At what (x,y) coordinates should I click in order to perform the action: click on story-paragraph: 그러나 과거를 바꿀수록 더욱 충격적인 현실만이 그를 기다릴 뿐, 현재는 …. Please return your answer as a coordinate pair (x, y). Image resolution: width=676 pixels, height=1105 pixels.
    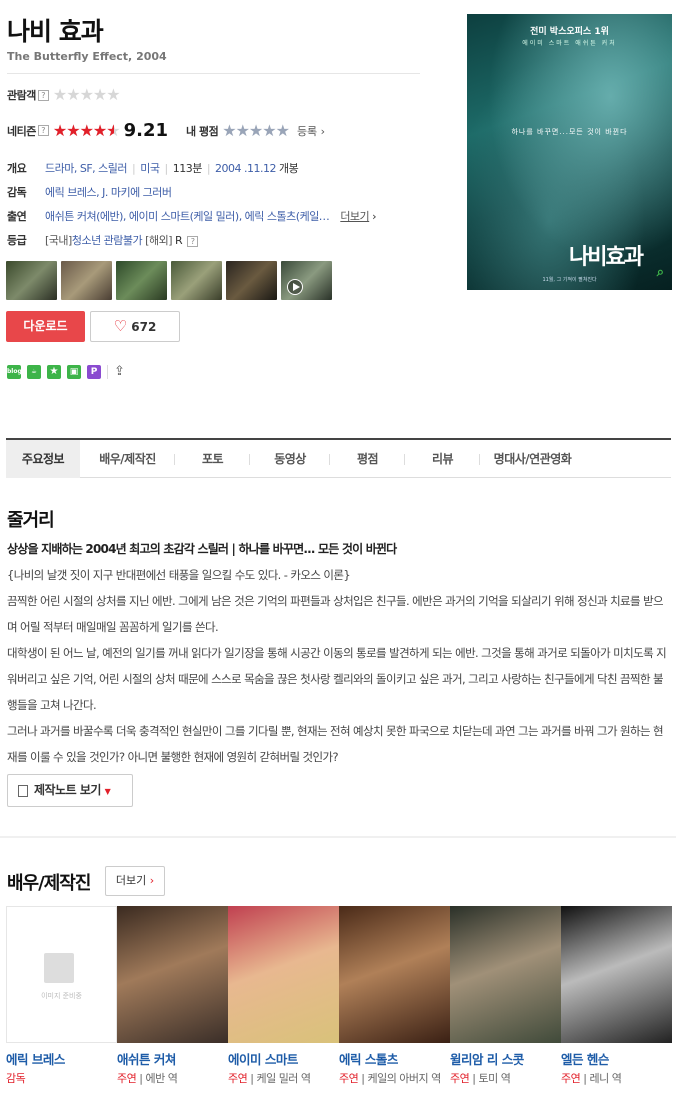
    Looking at the image, I should click on (335, 744).